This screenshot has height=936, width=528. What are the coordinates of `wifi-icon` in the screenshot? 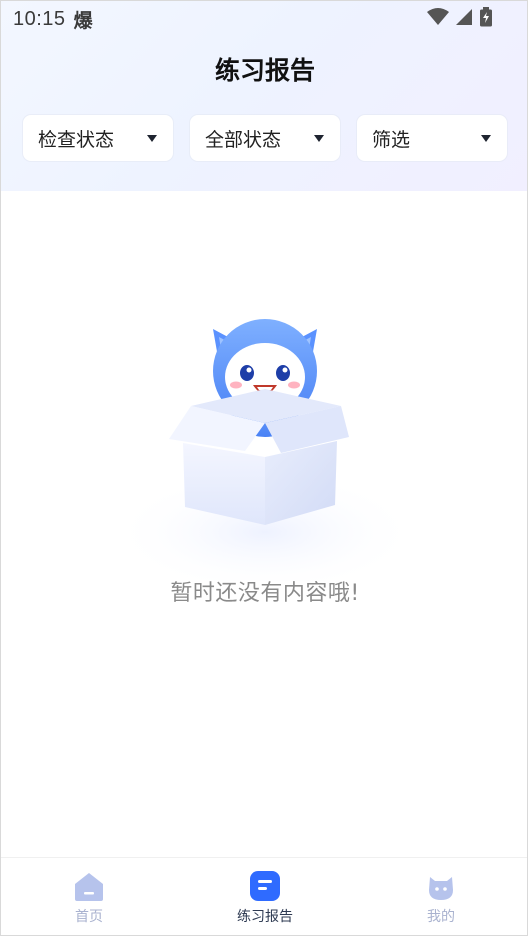 It's located at (438, 16).